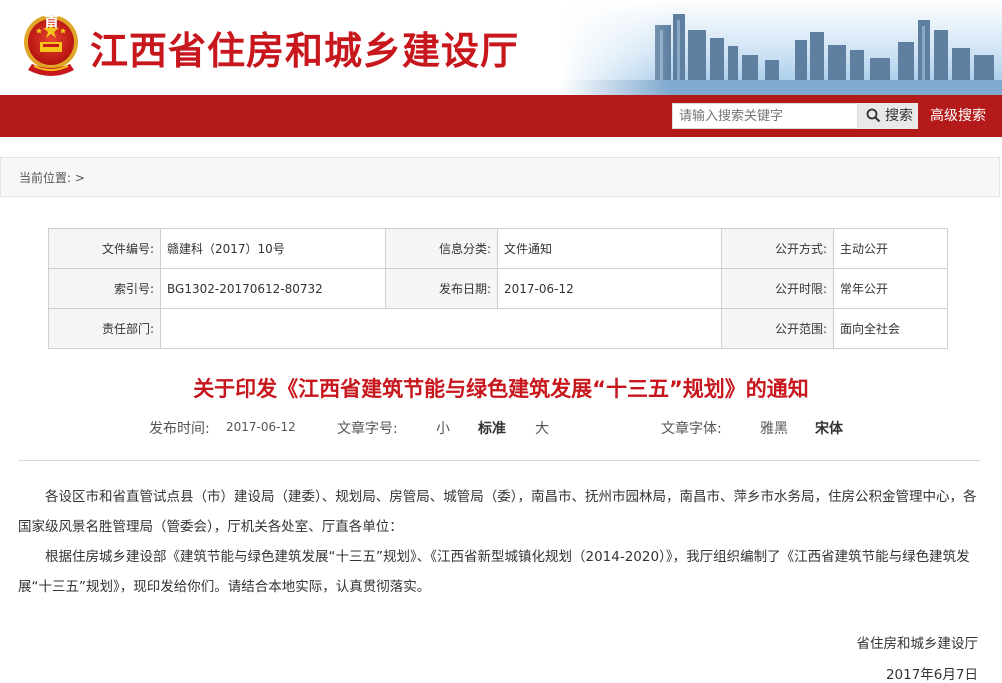 The image size is (1002, 683). What do you see at coordinates (328, 21) in the screenshot?
I see `nav-item-online-services: 网上办事` at bounding box center [328, 21].